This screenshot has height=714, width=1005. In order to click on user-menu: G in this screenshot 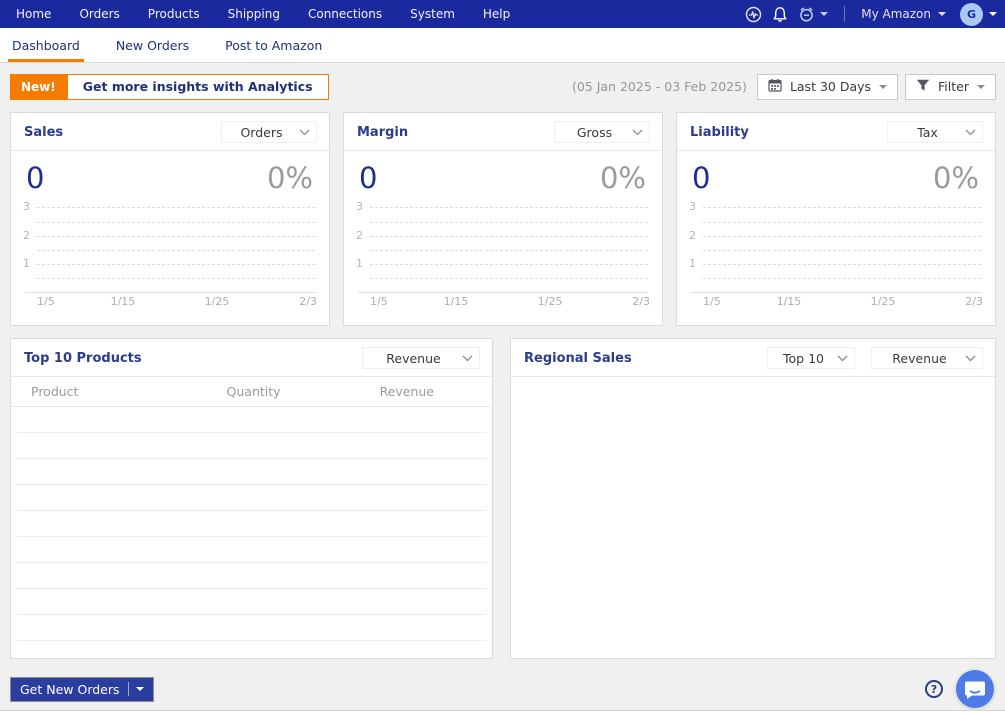, I will do `click(978, 14)`.